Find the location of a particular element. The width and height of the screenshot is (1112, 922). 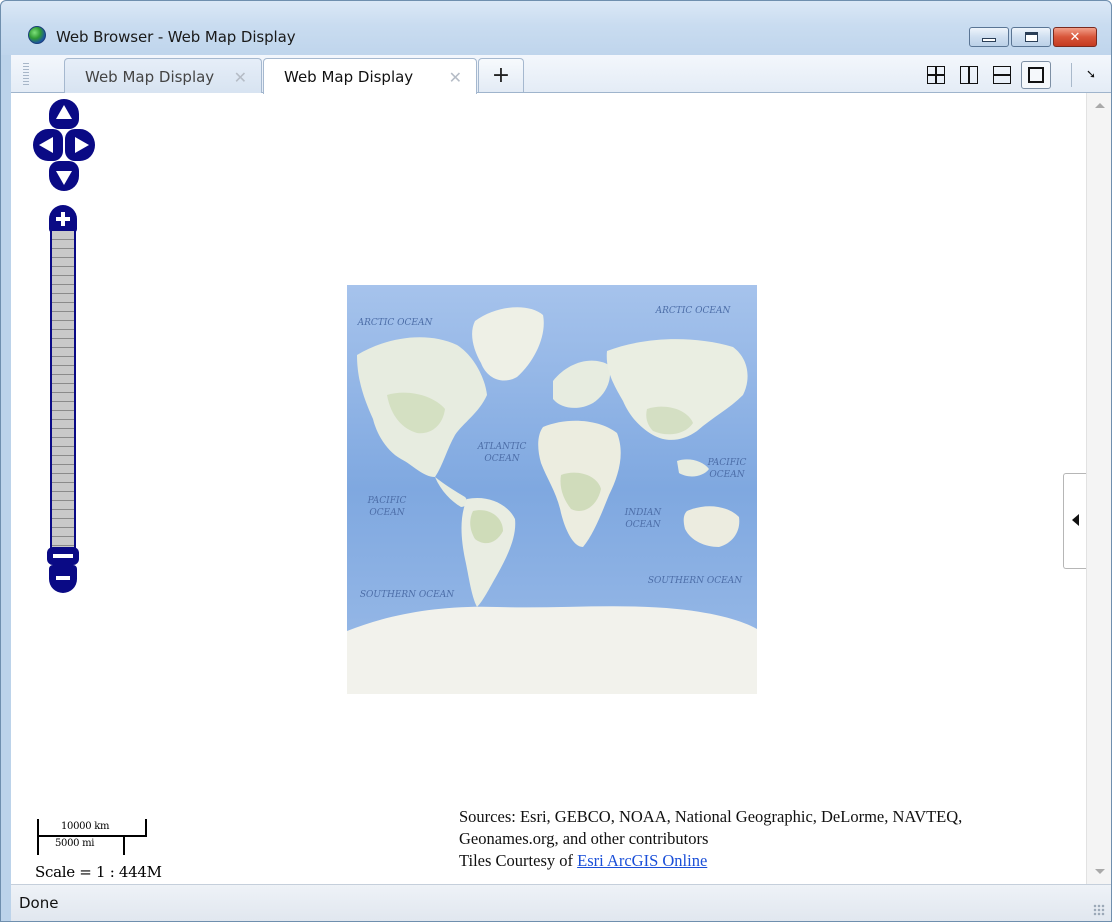

close-icon: ✕ is located at coordinates (1075, 37).